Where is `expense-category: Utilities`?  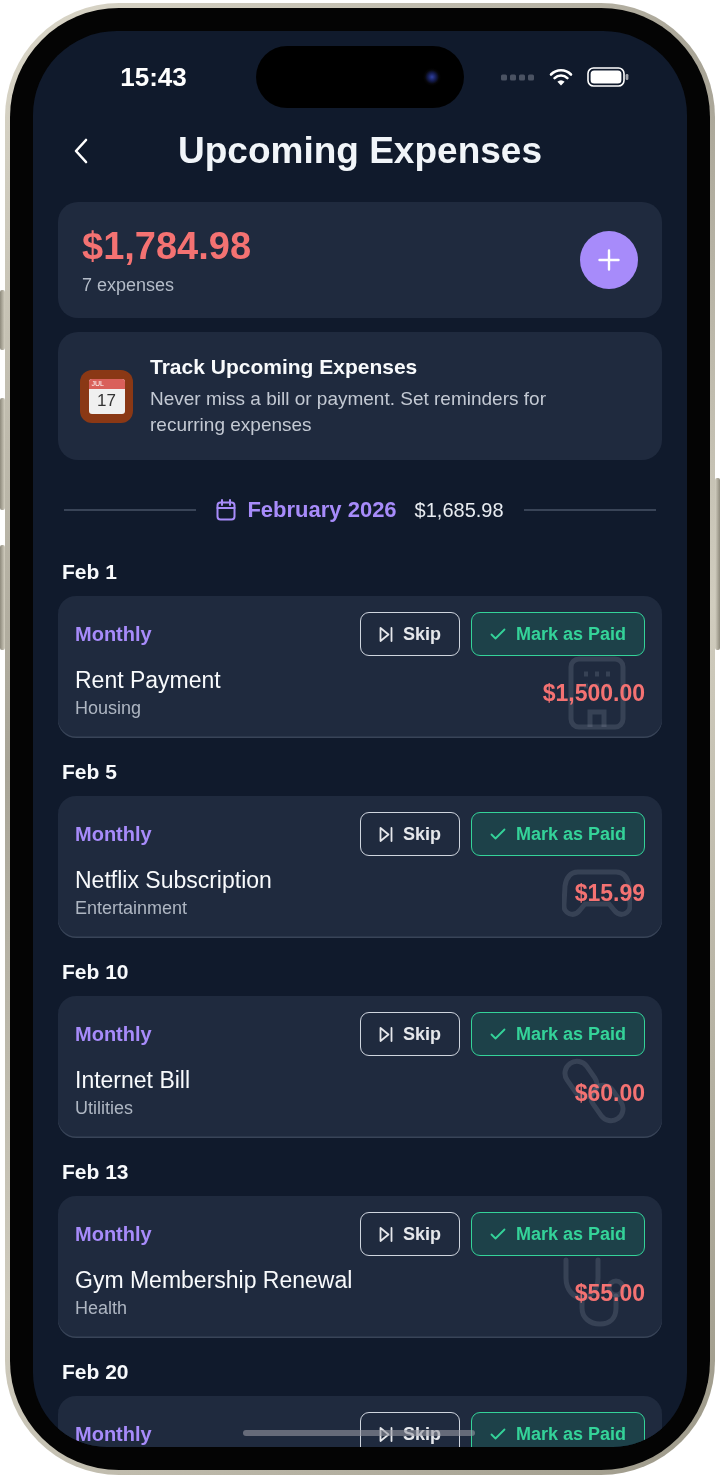
expense-category: Utilities is located at coordinates (104, 1108).